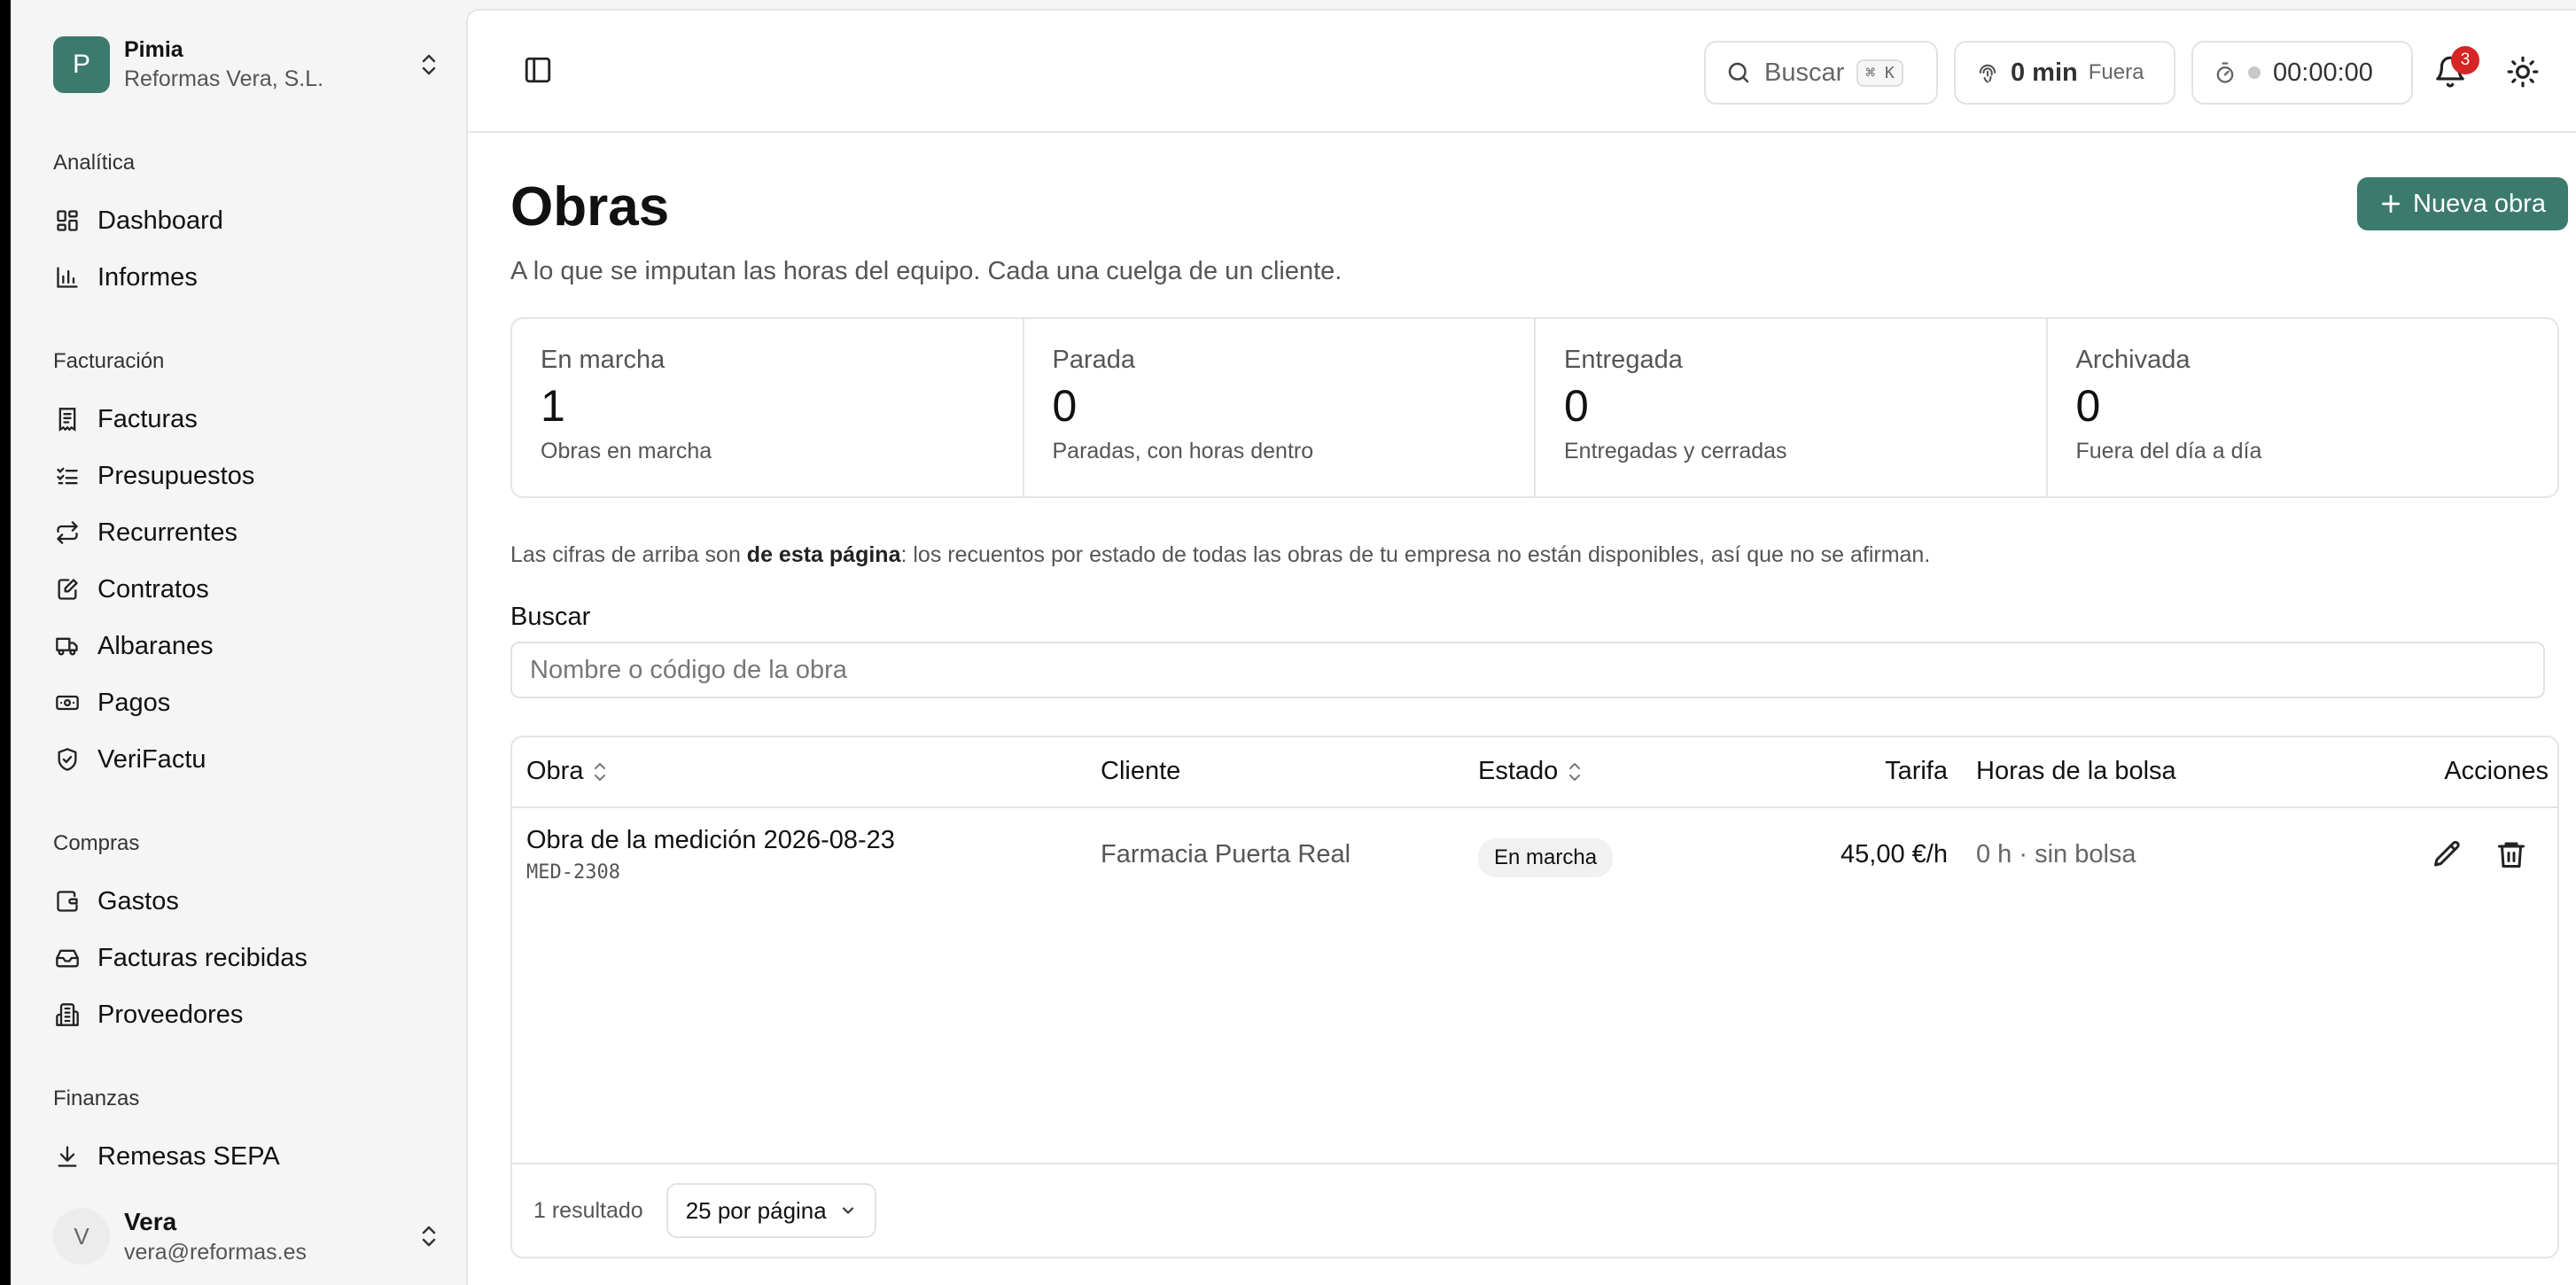 The height and width of the screenshot is (1285, 2576). What do you see at coordinates (1879, 72) in the screenshot?
I see `search-shortcut-hint: ⌘ K` at bounding box center [1879, 72].